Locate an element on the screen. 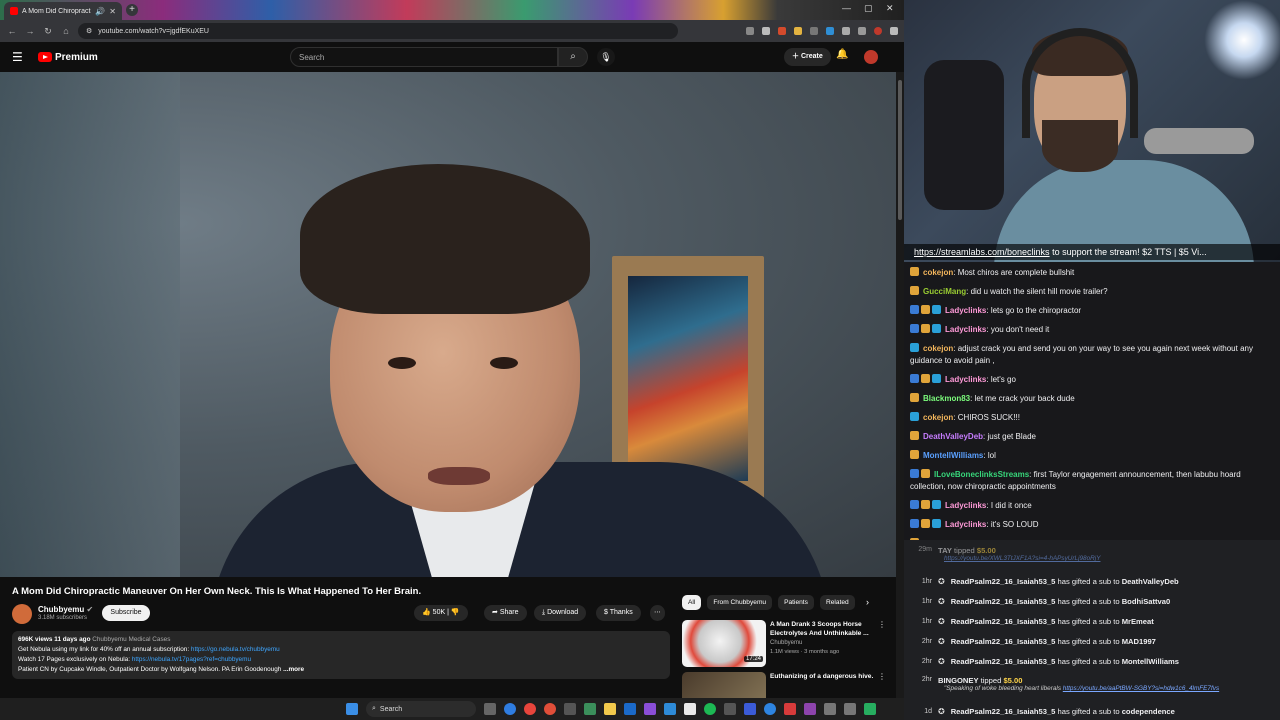 The height and width of the screenshot is (720, 1280). search-input: Search is located at coordinates (424, 57).